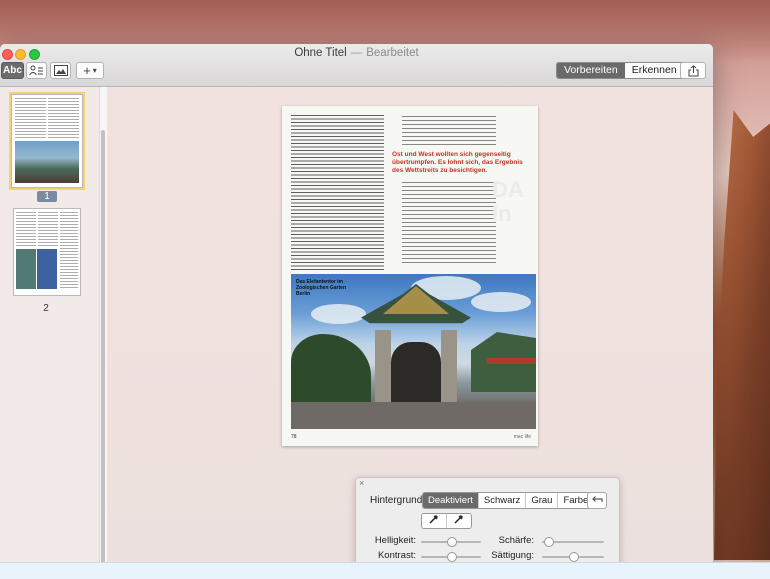 The width and height of the screenshot is (770, 579). Describe the element at coordinates (331, 369) in the screenshot. I see `photo-trees` at that location.